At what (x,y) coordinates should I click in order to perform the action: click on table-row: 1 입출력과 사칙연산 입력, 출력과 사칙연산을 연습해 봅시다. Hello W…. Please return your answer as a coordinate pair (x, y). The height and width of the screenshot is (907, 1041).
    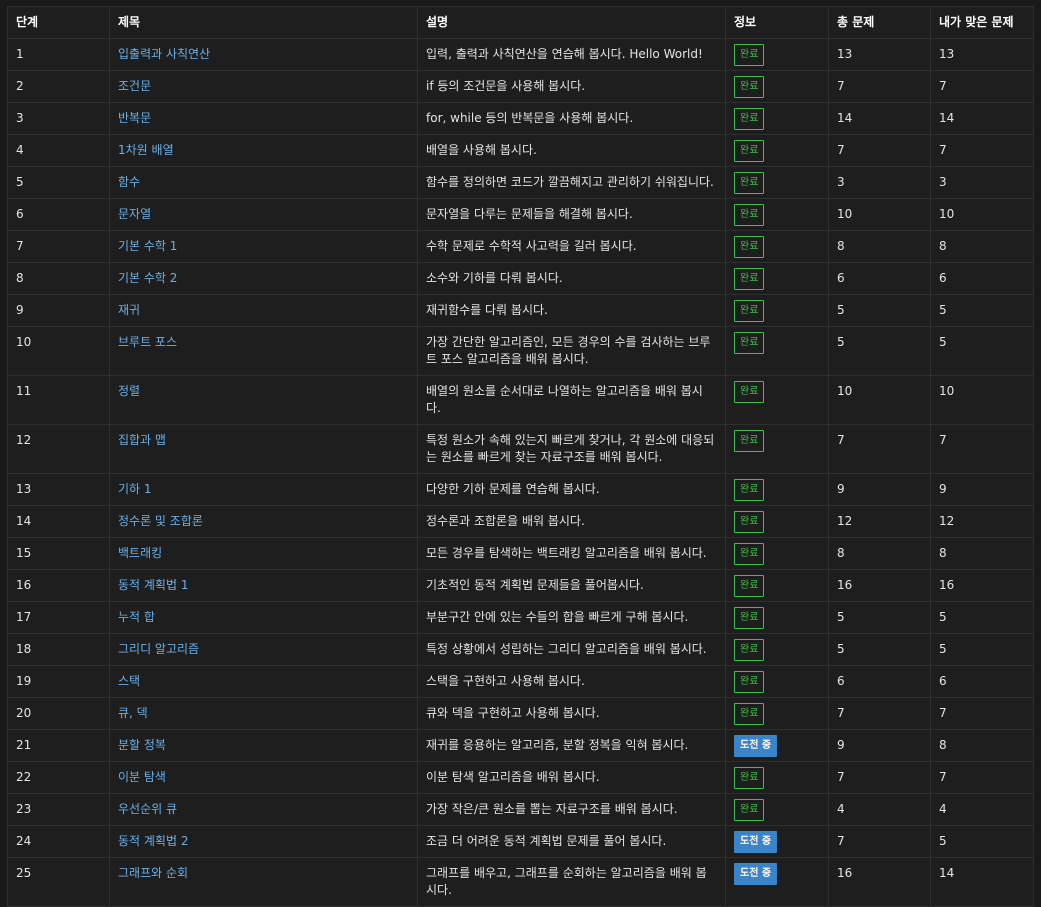
    Looking at the image, I should click on (520, 54).